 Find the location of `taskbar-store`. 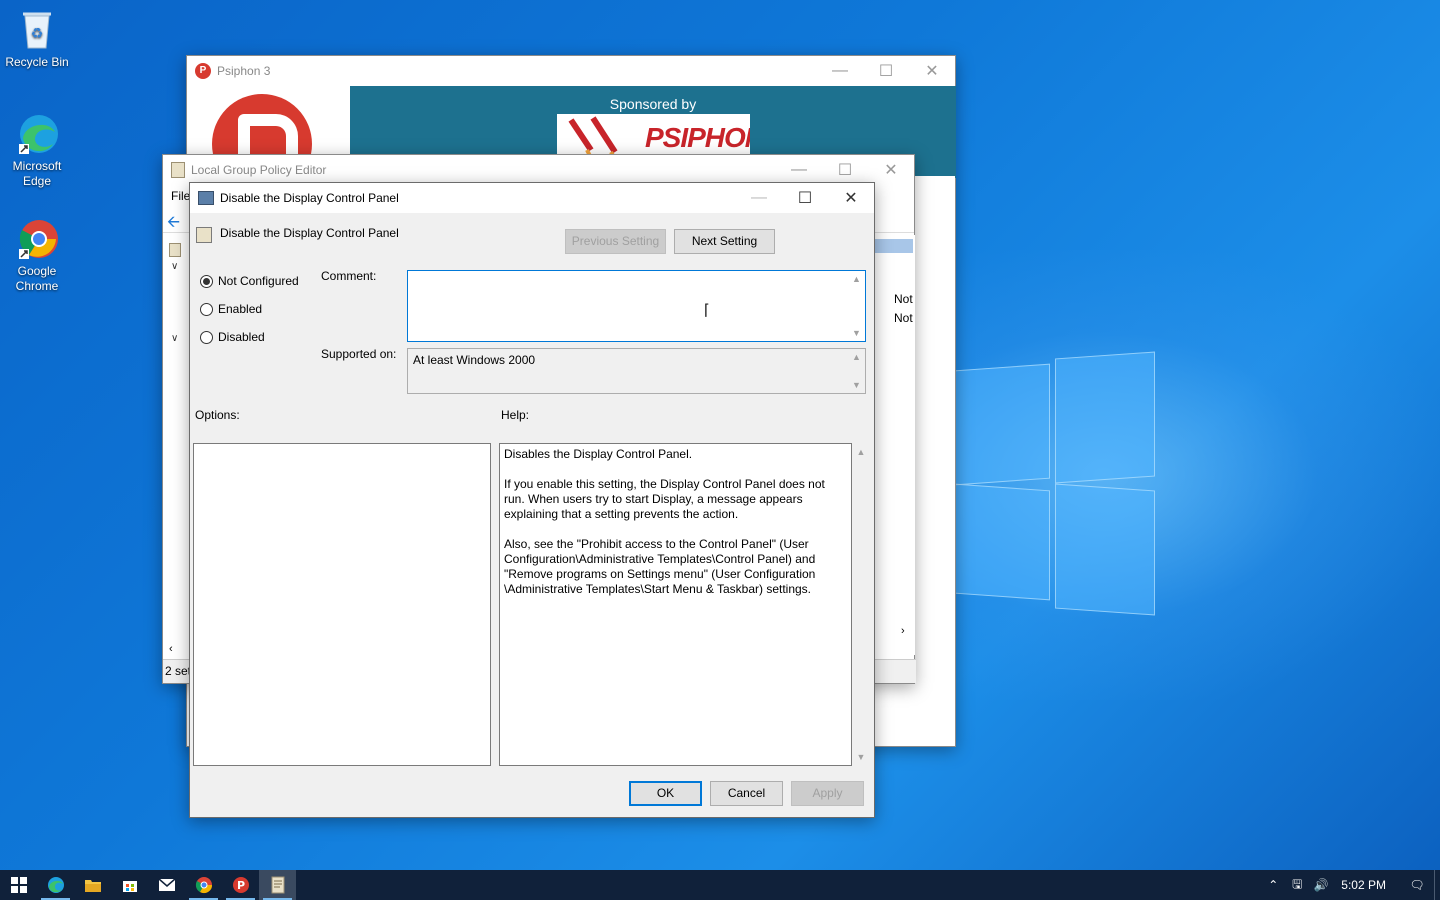

taskbar-store is located at coordinates (129, 885).